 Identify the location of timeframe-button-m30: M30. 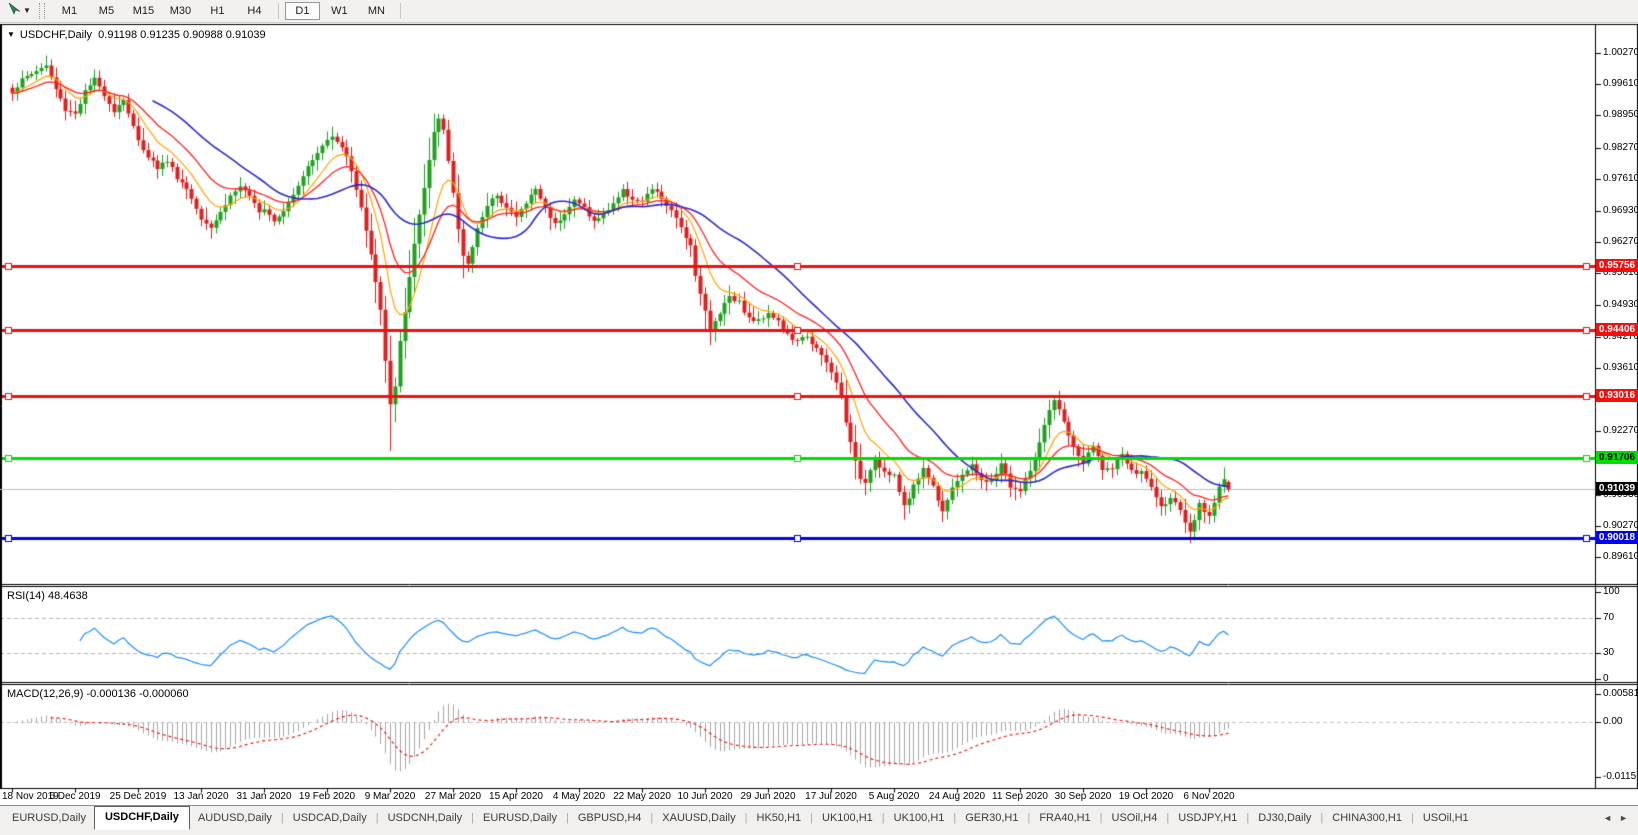
(180, 11).